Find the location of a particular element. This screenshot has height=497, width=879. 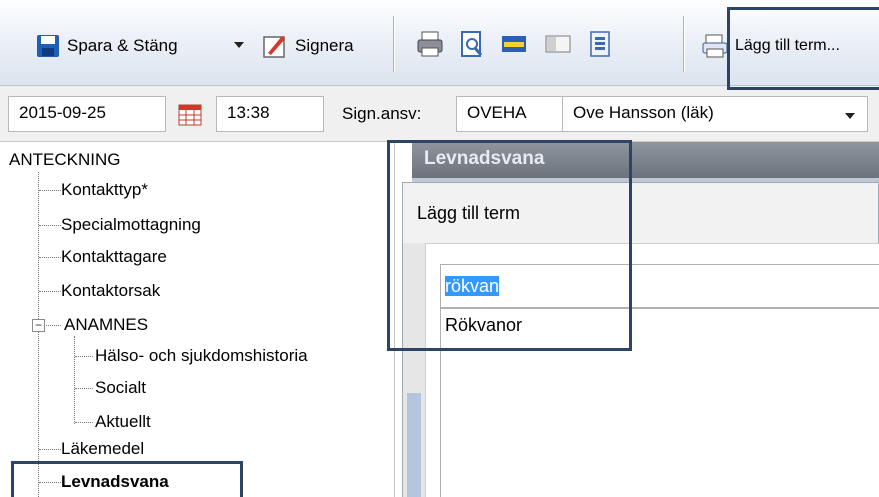

sign-pen-icon is located at coordinates (274, 47).